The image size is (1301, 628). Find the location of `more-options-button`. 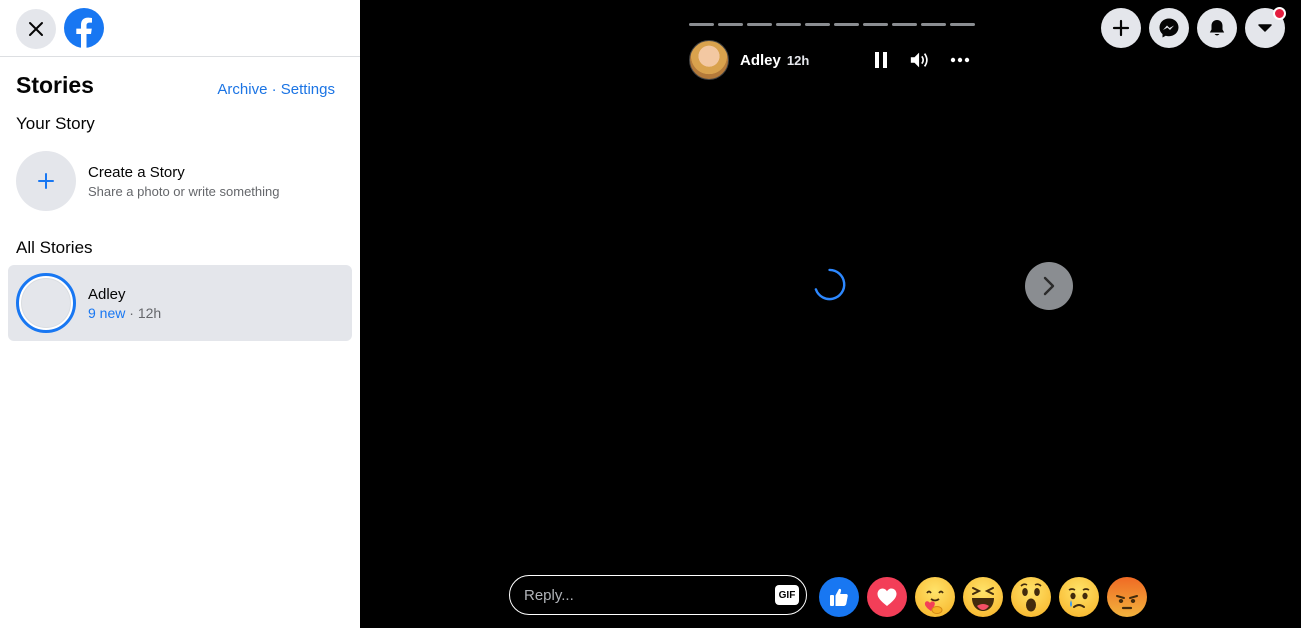

more-options-button is located at coordinates (960, 60).